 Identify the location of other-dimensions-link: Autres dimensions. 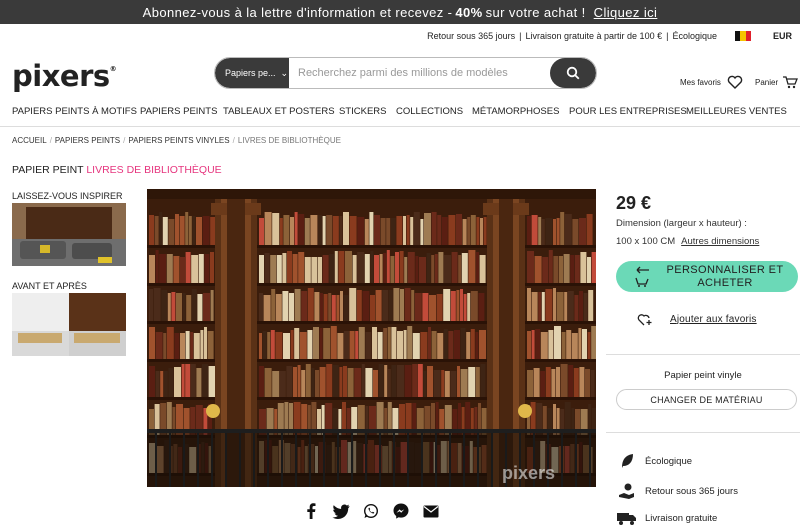
(720, 241).